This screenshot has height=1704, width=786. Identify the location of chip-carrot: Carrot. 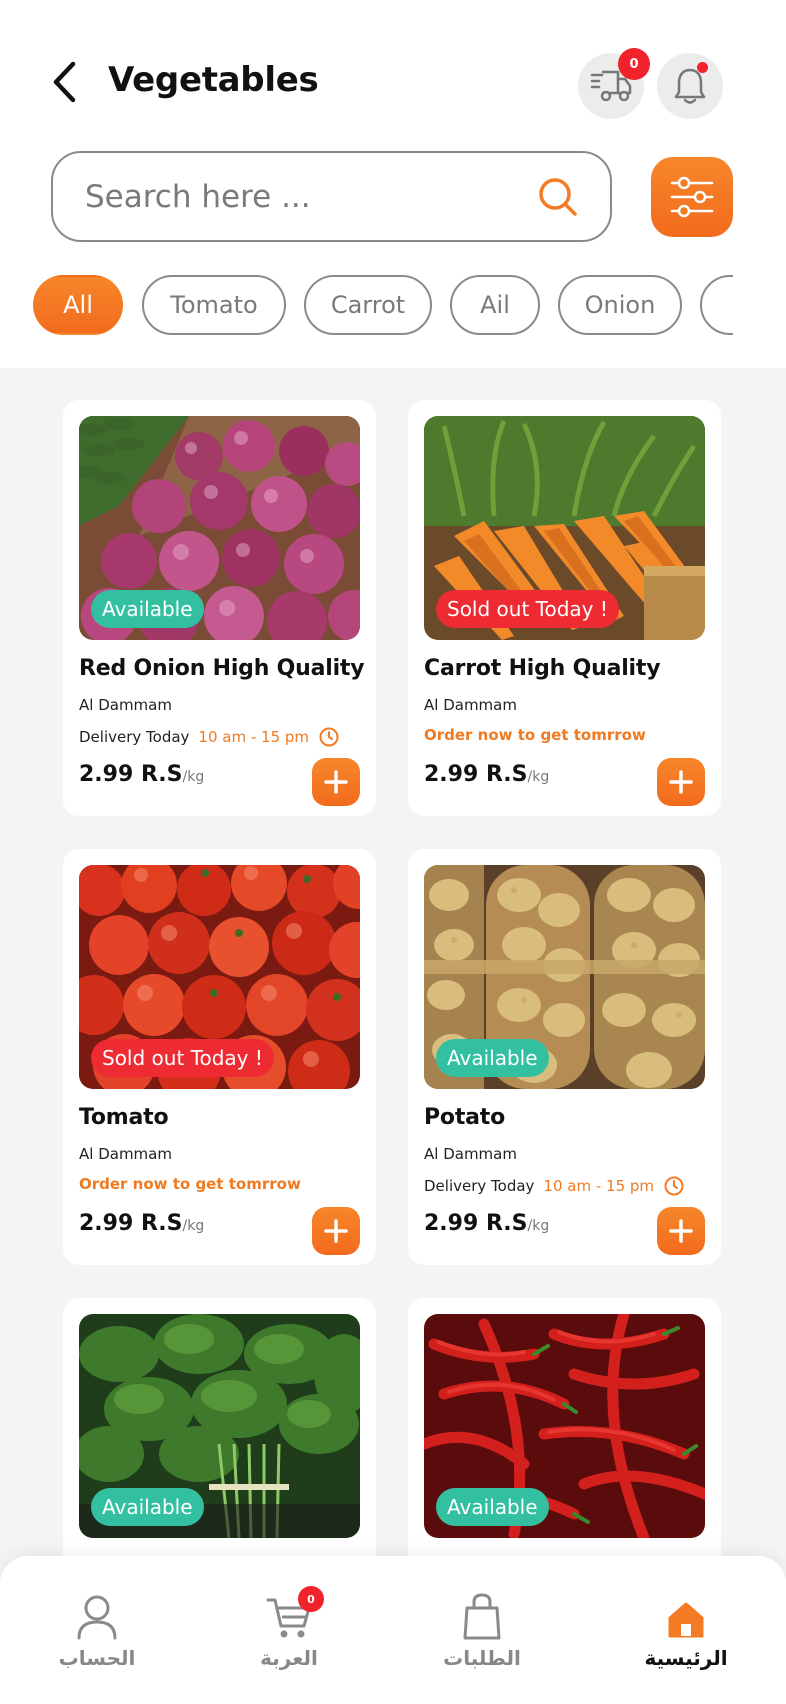
(368, 305).